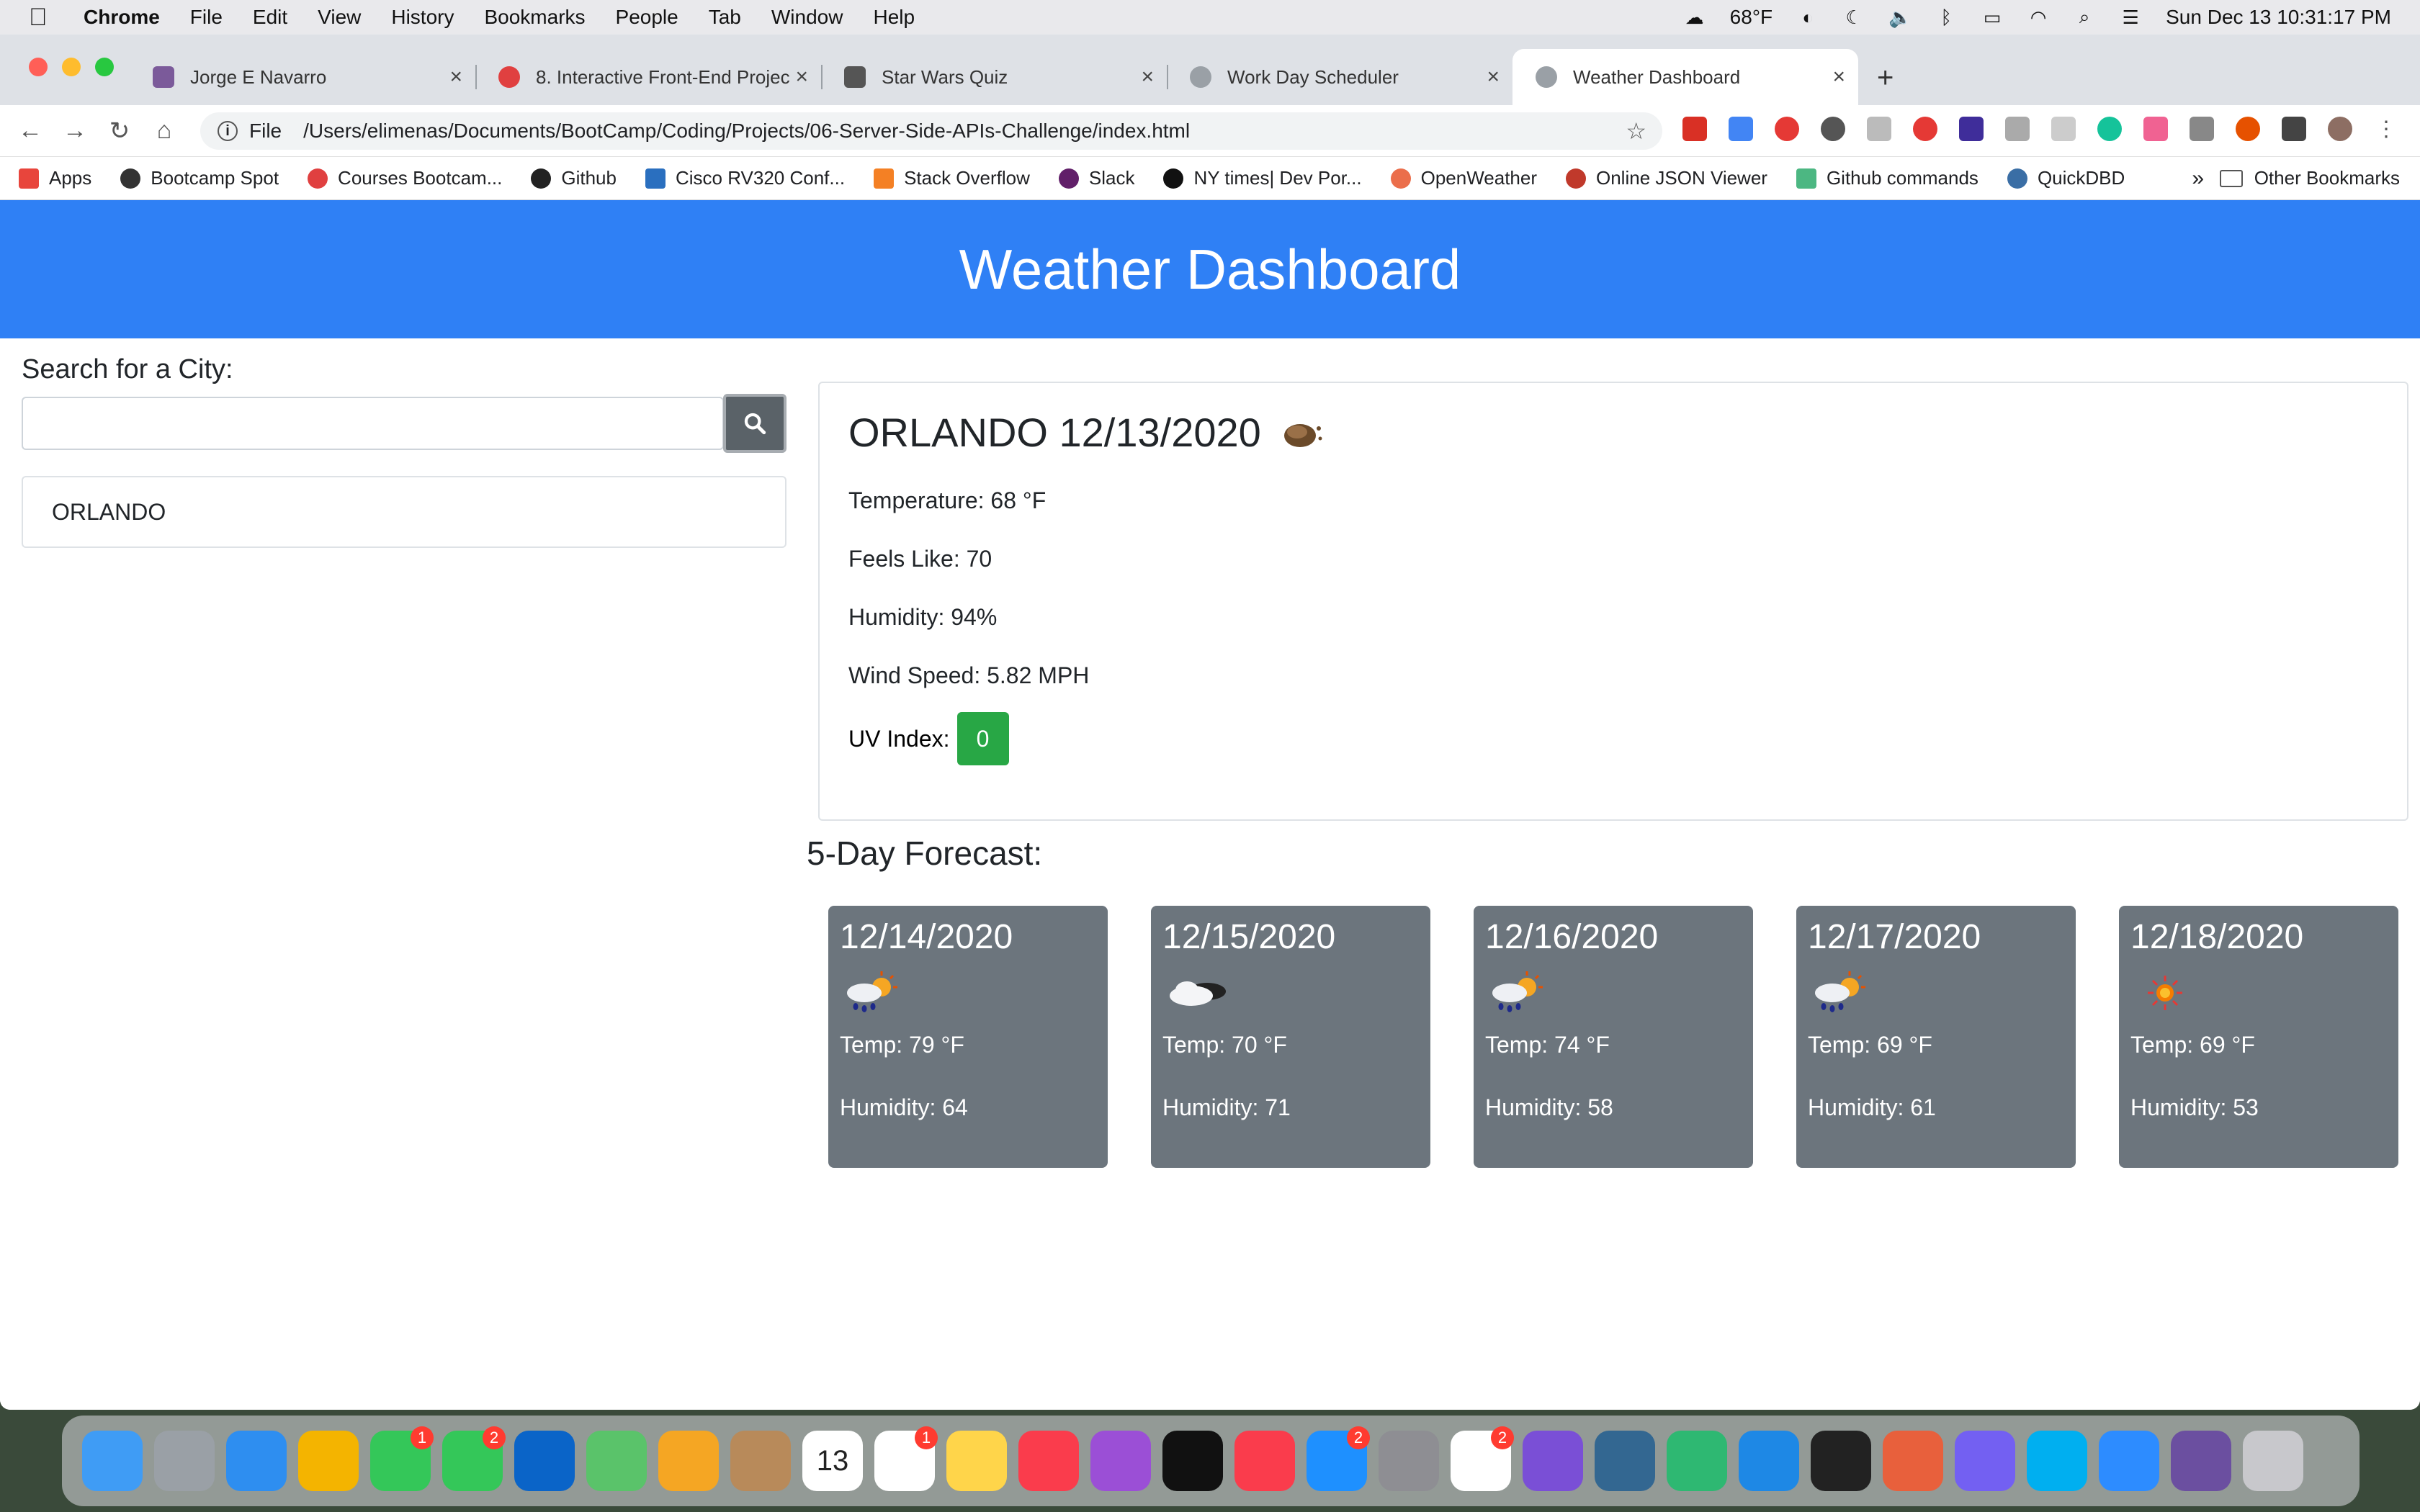  I want to click on info-icon: i, so click(228, 131).